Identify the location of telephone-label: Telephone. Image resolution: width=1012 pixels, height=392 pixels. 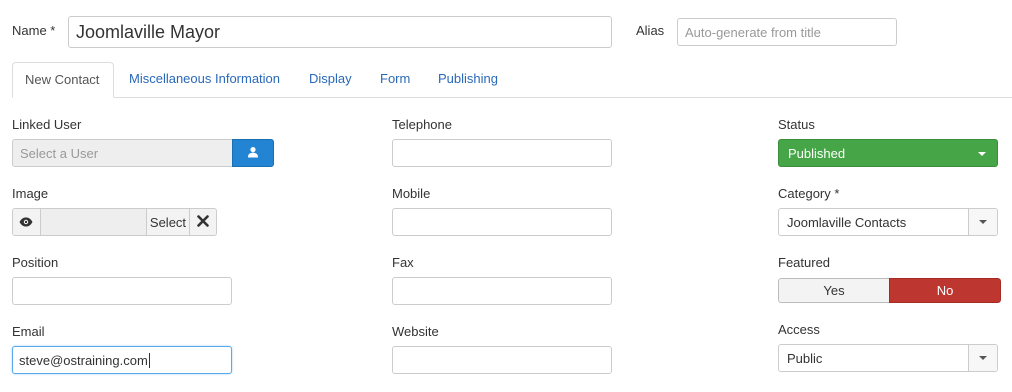
(422, 124).